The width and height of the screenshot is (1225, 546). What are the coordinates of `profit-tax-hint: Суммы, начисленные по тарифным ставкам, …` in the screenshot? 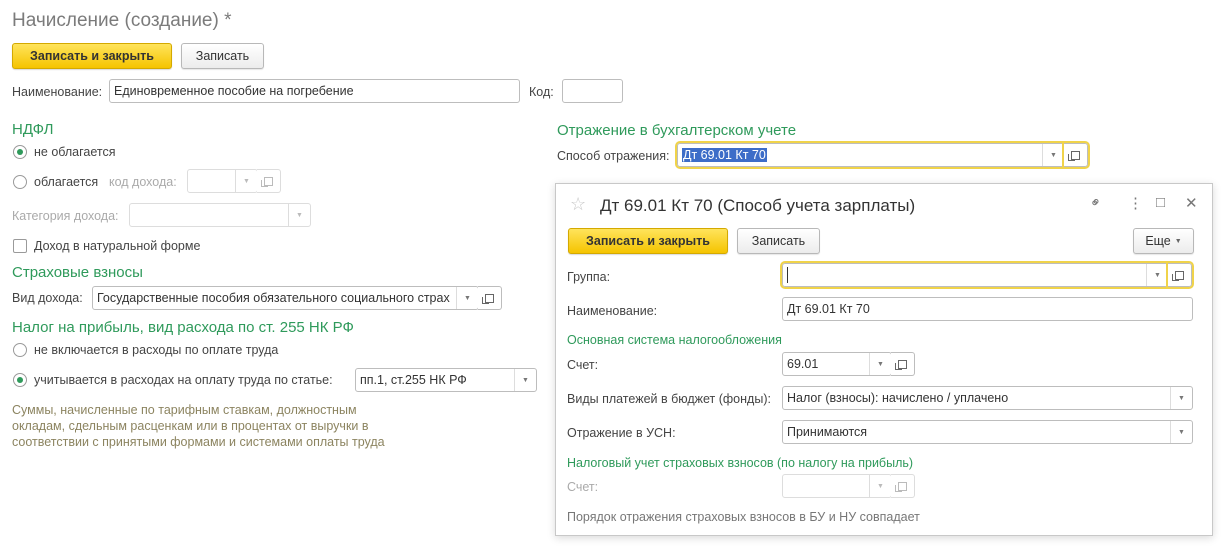 It's located at (198, 426).